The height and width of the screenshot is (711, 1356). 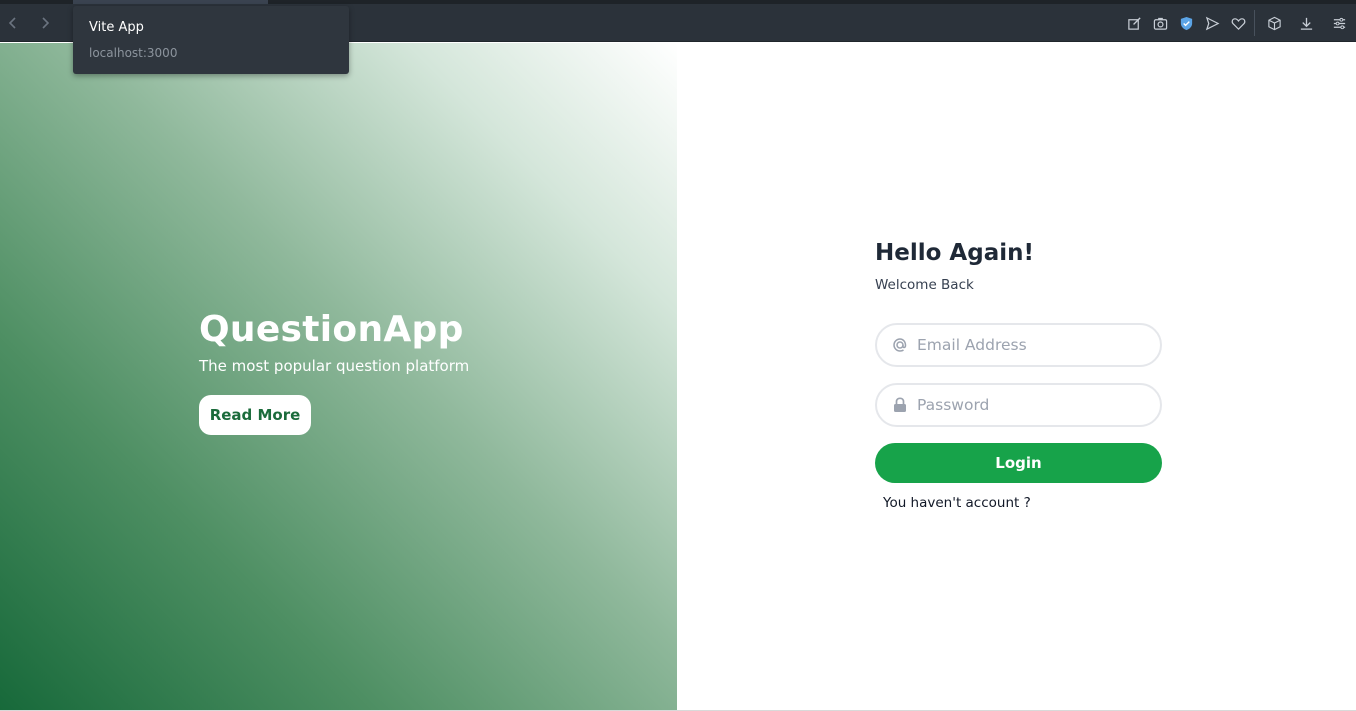 I want to click on password-input, so click(x=1032, y=405).